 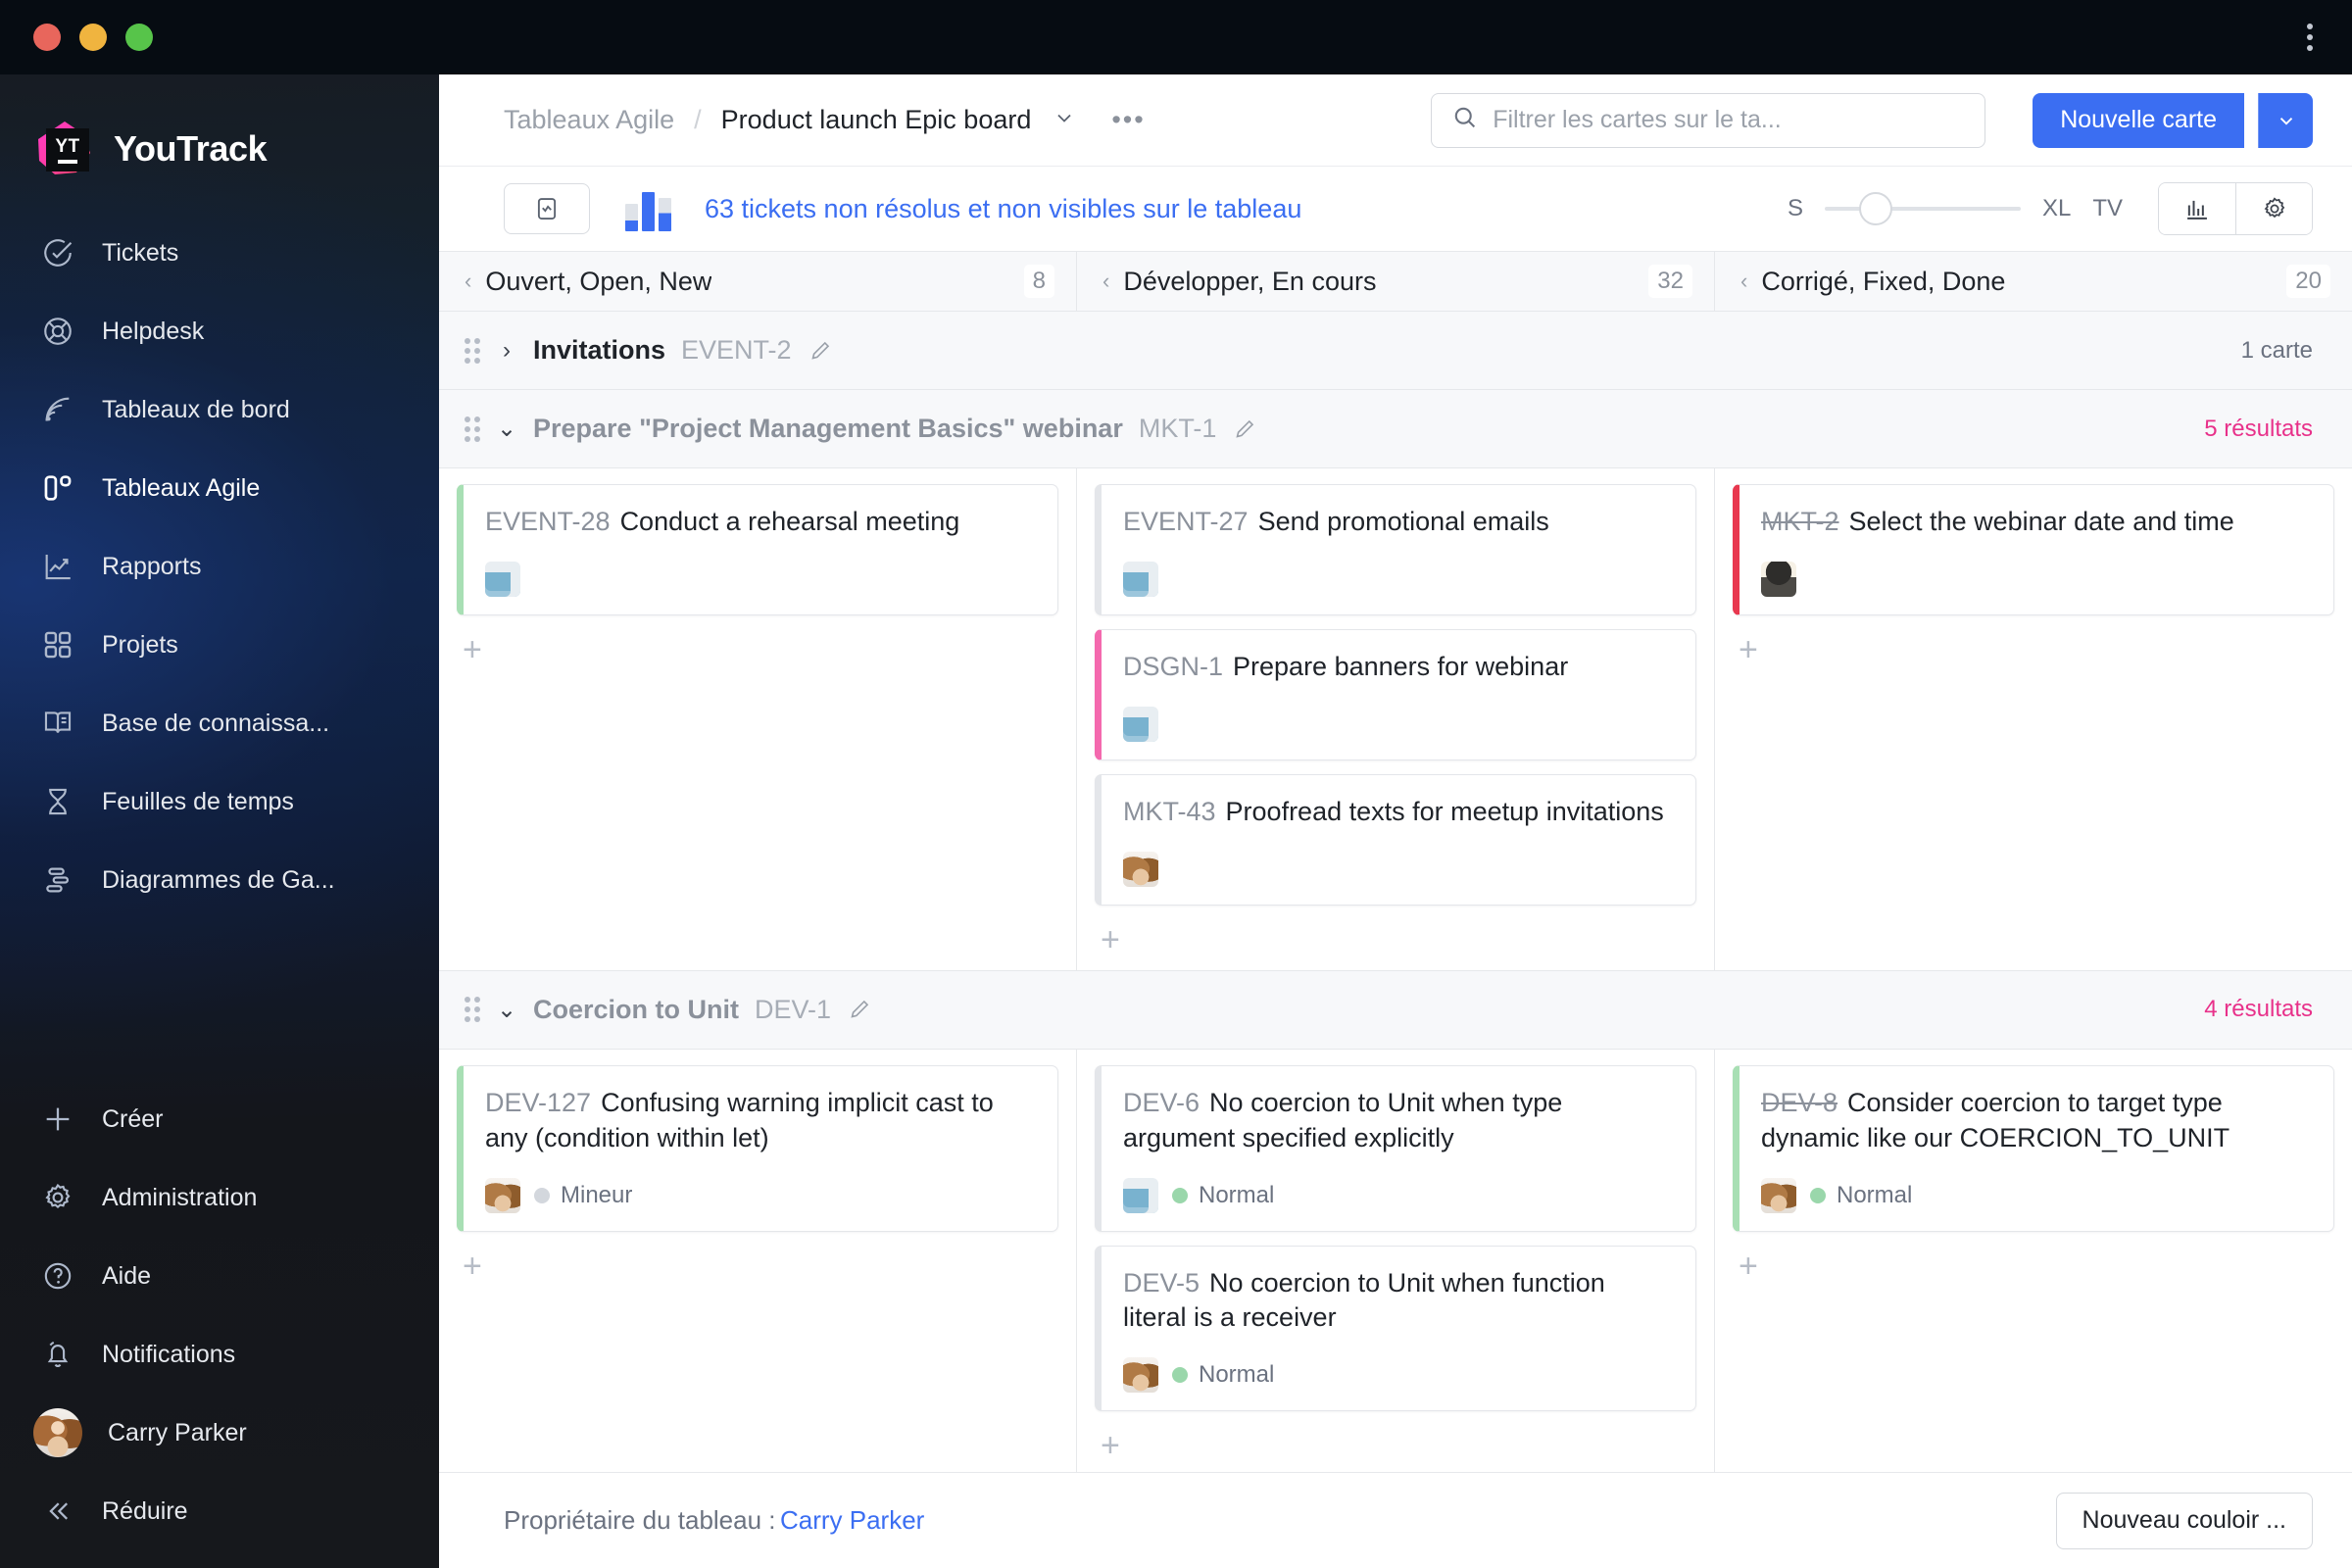 I want to click on chevron-right-icon: ›, so click(x=506, y=351).